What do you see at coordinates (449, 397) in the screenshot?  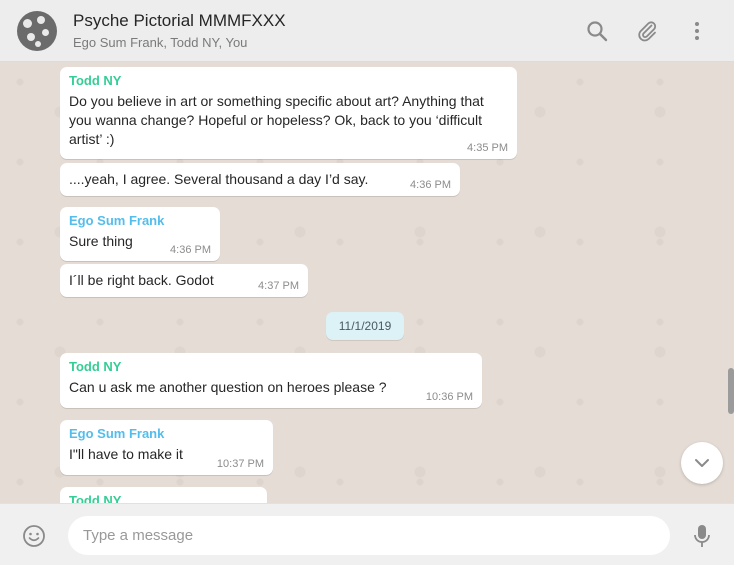 I see `message-time: 10:36 PM` at bounding box center [449, 397].